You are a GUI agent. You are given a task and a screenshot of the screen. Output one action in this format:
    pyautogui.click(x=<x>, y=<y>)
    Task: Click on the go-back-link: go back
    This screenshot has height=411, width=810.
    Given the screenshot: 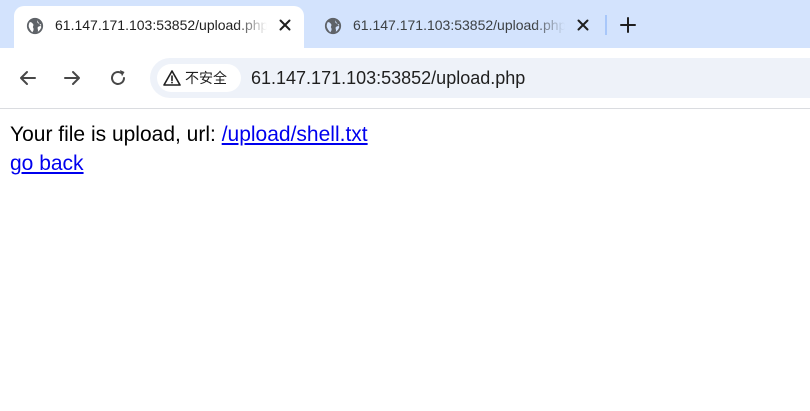 What is the action you would take?
    pyautogui.click(x=47, y=163)
    